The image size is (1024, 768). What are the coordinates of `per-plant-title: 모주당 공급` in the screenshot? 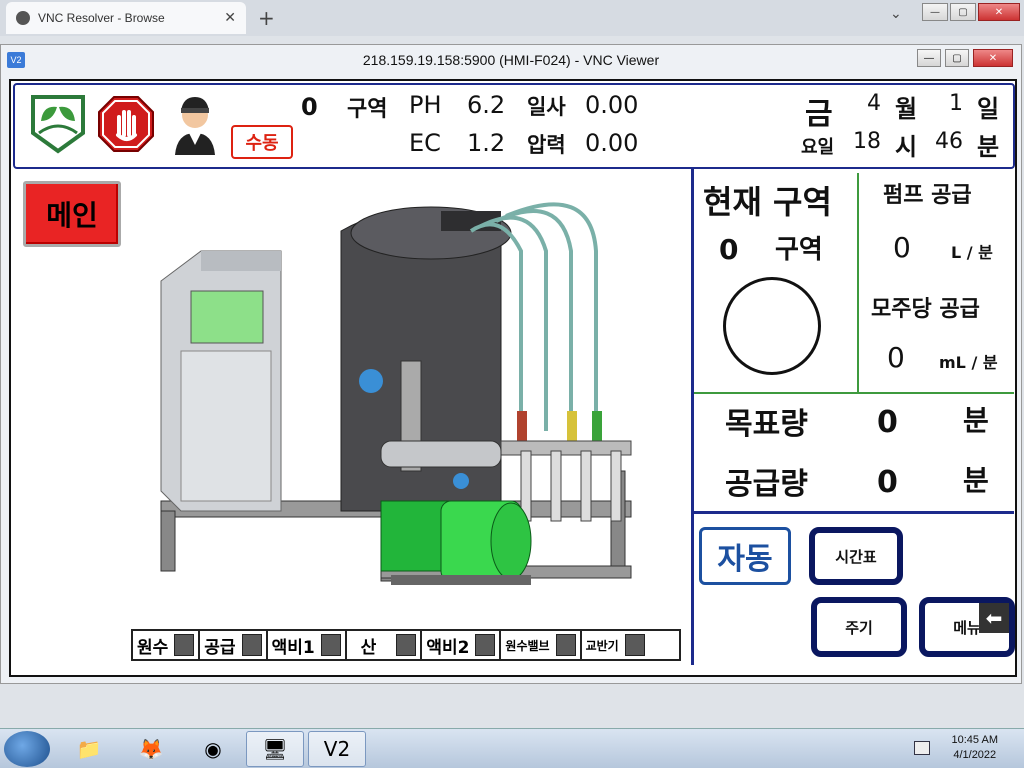 It's located at (925, 309).